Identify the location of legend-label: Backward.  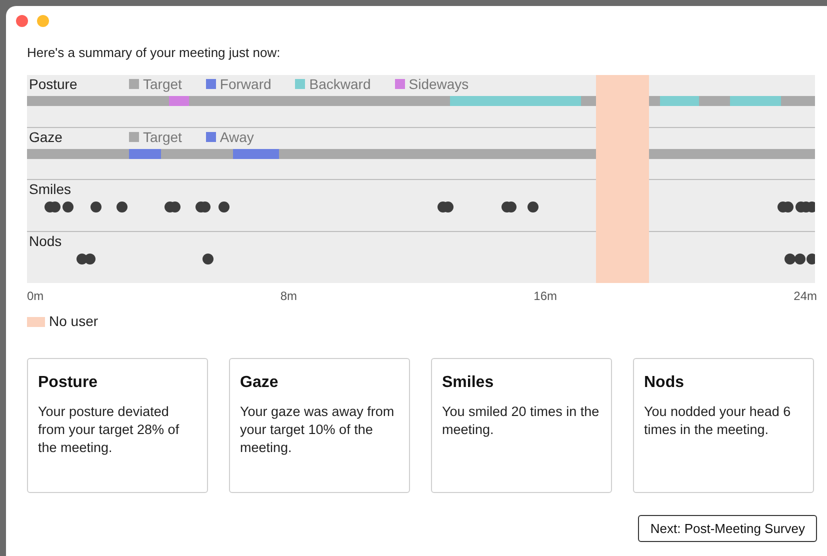
(340, 84).